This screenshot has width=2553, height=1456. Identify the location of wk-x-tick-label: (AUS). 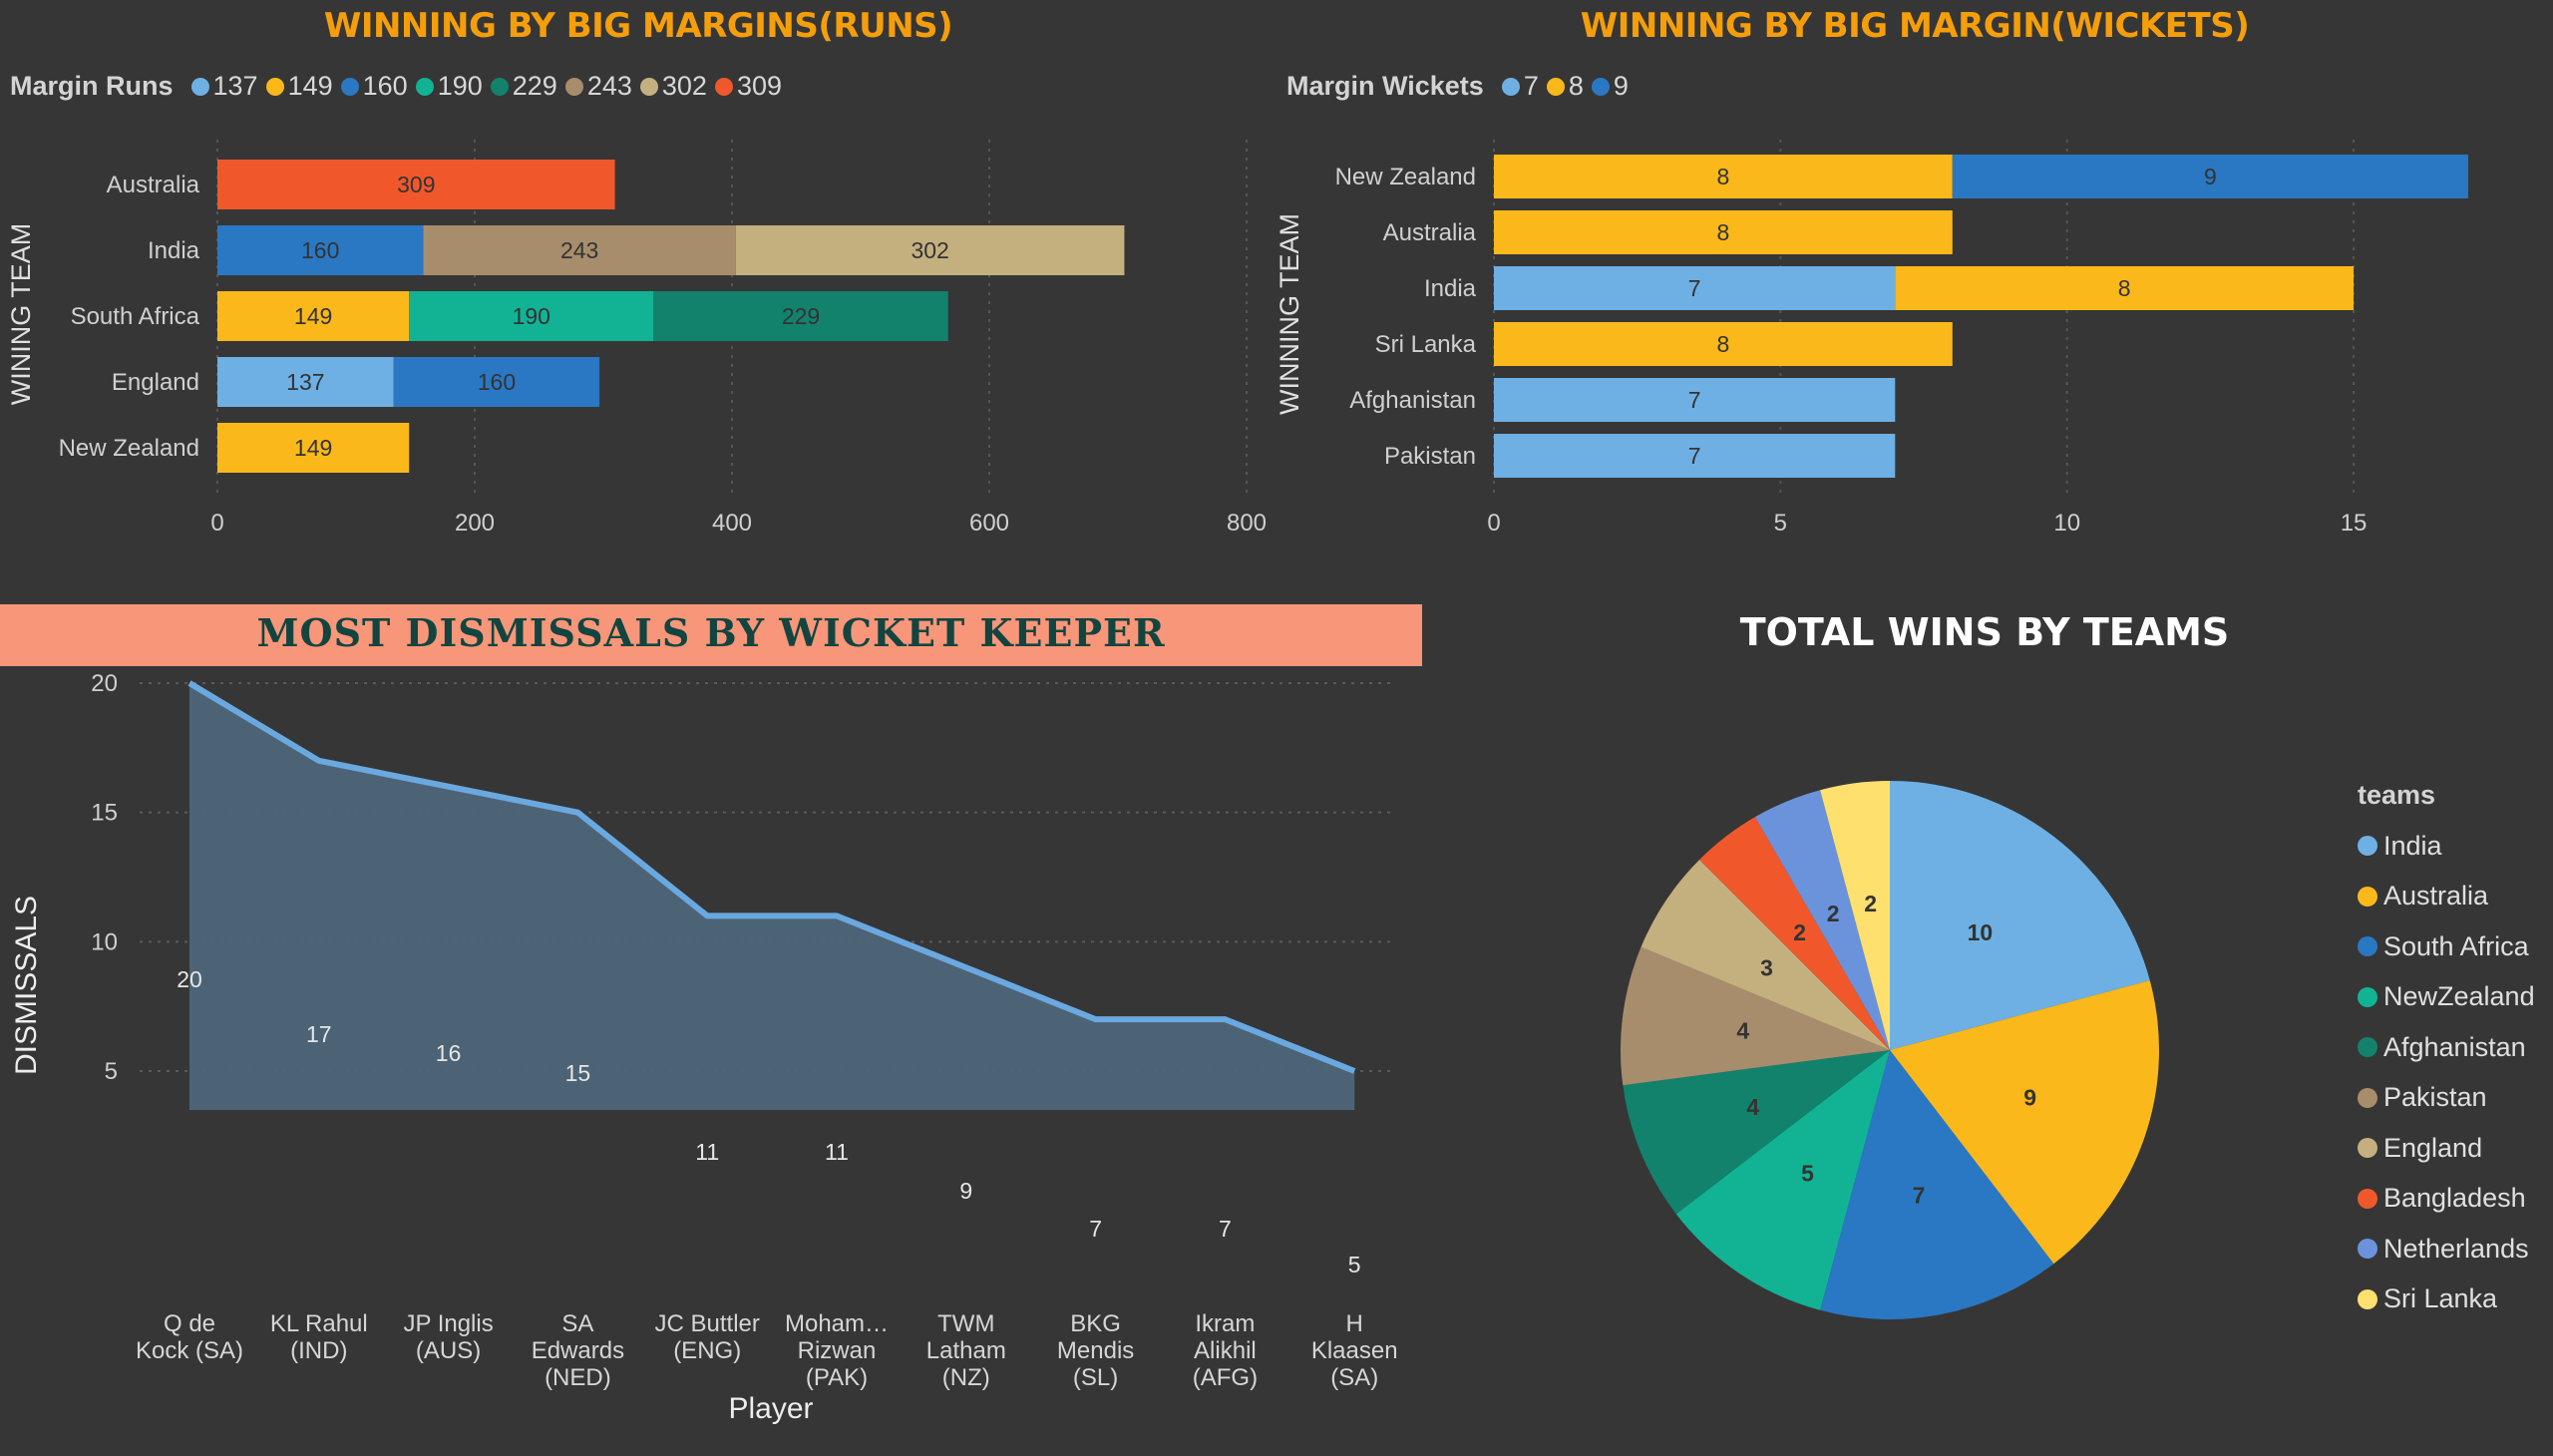
(449, 1350).